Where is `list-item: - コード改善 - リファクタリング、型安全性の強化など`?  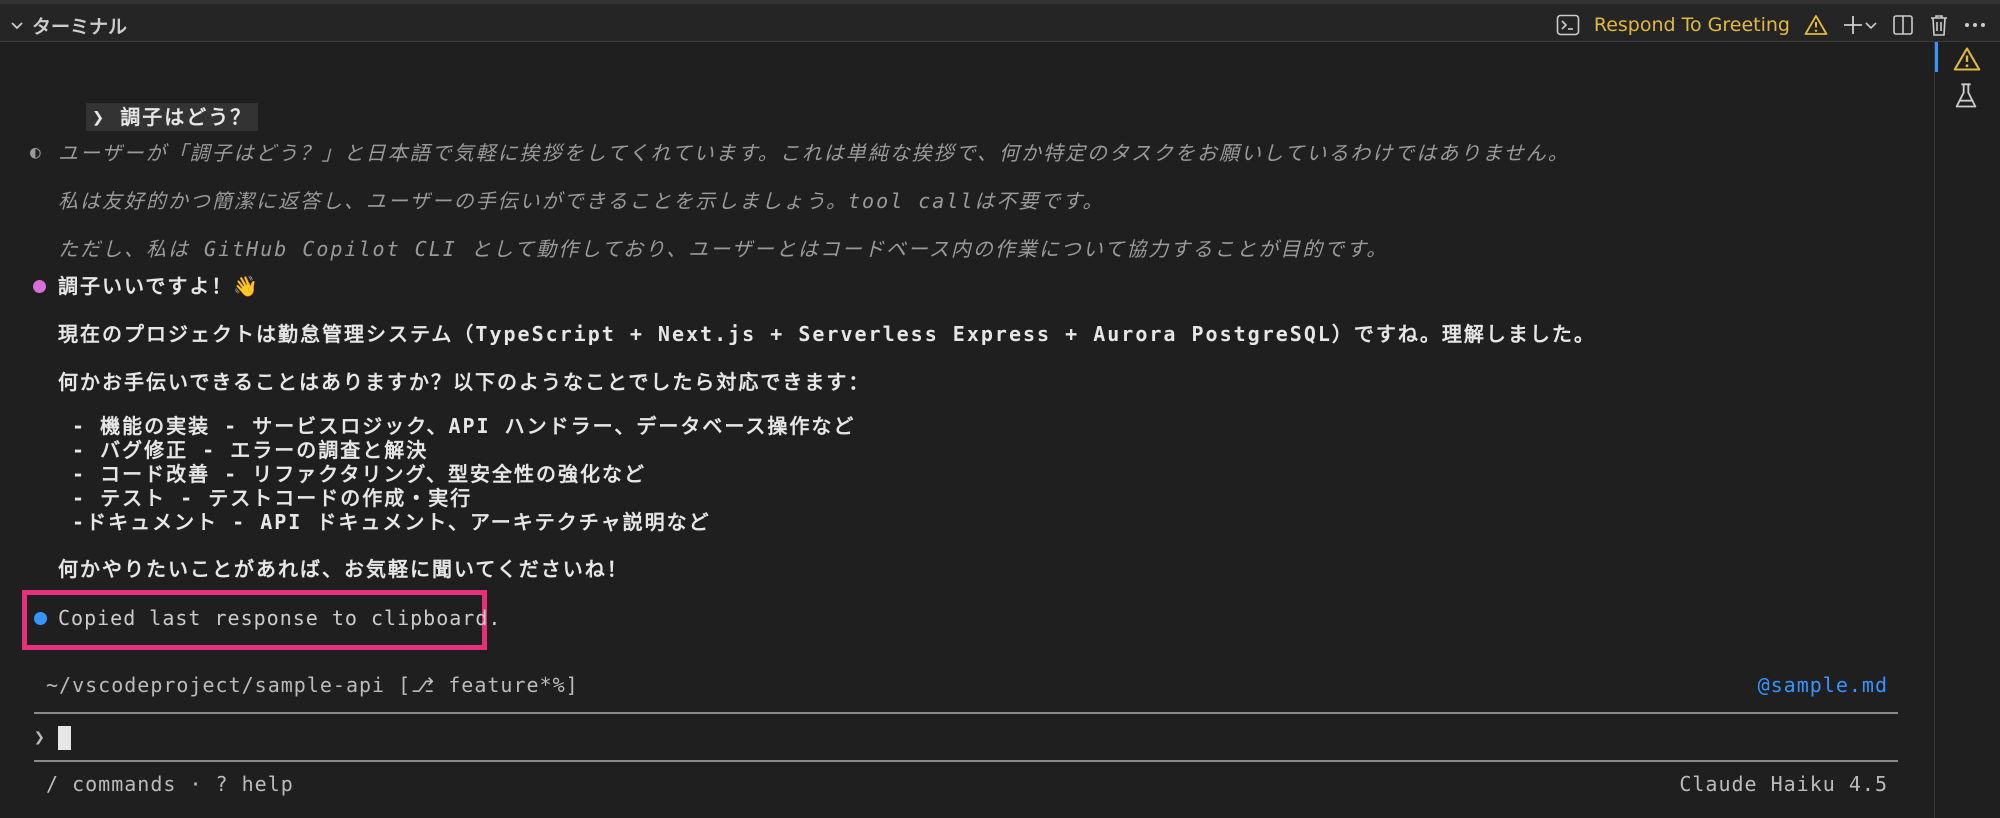
list-item: - コード改善 - リファクタリング、型安全性の強化など is located at coordinates (352, 474).